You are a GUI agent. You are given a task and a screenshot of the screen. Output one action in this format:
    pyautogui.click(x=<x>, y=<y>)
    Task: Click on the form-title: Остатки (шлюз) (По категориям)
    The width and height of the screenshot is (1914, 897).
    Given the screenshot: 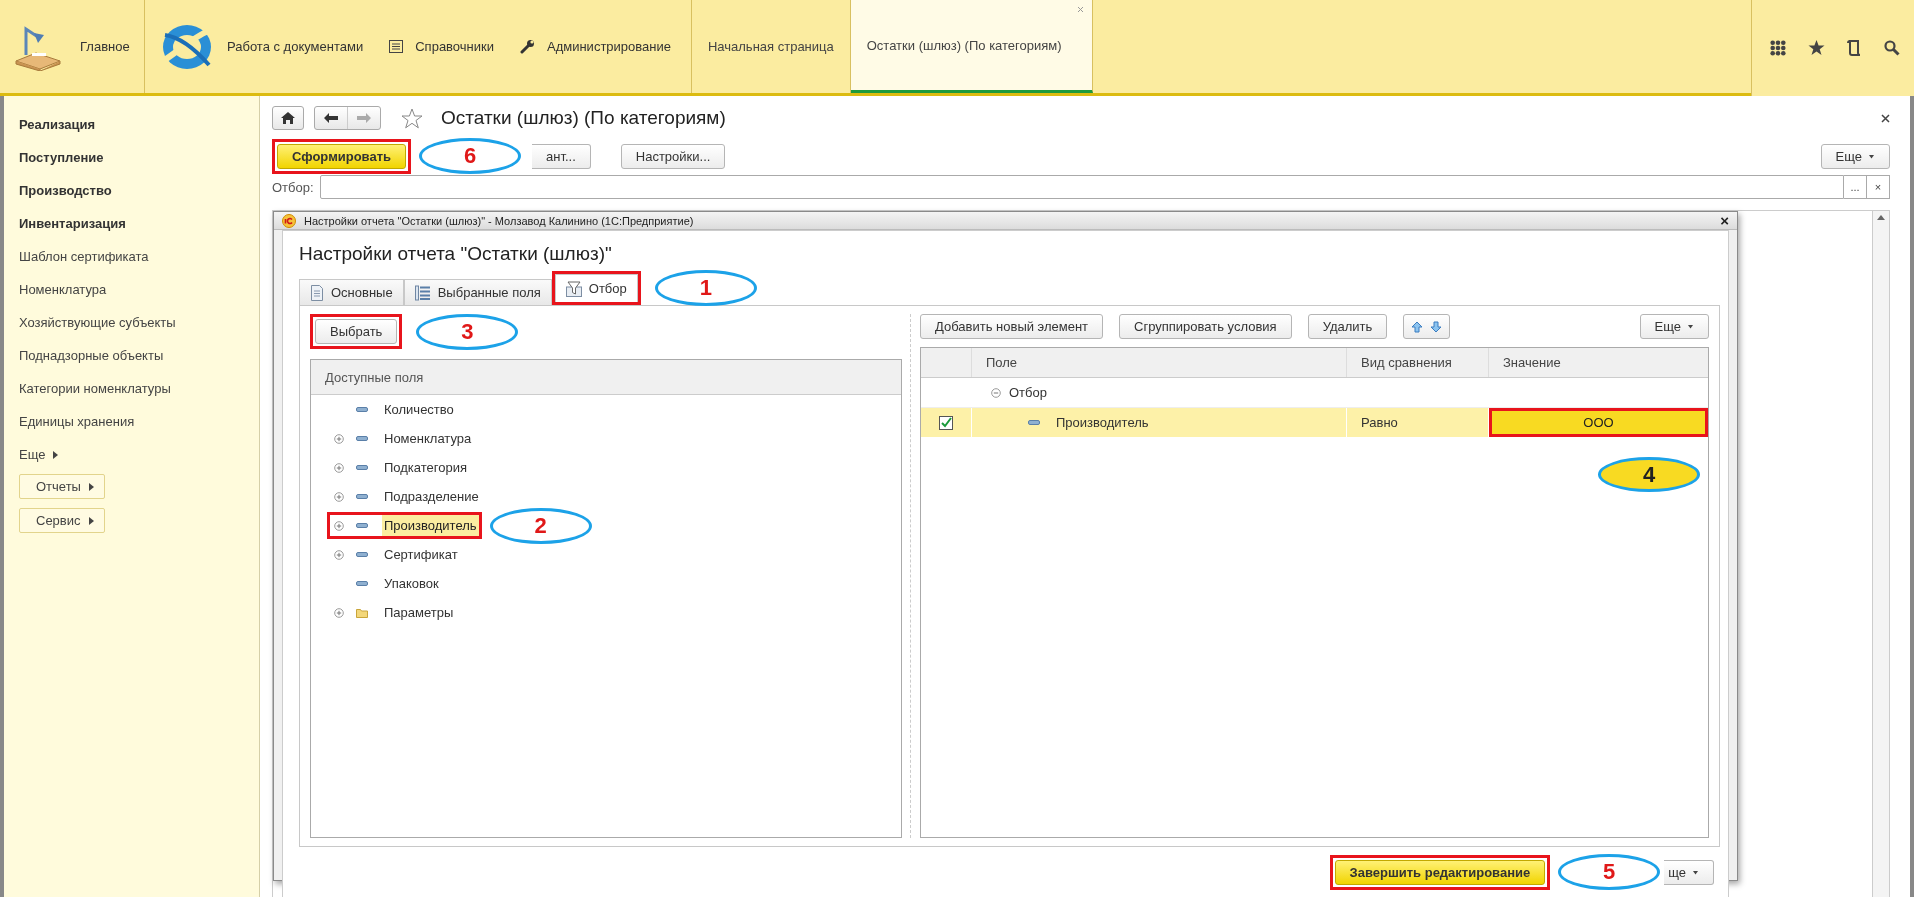 What is the action you would take?
    pyautogui.click(x=584, y=118)
    